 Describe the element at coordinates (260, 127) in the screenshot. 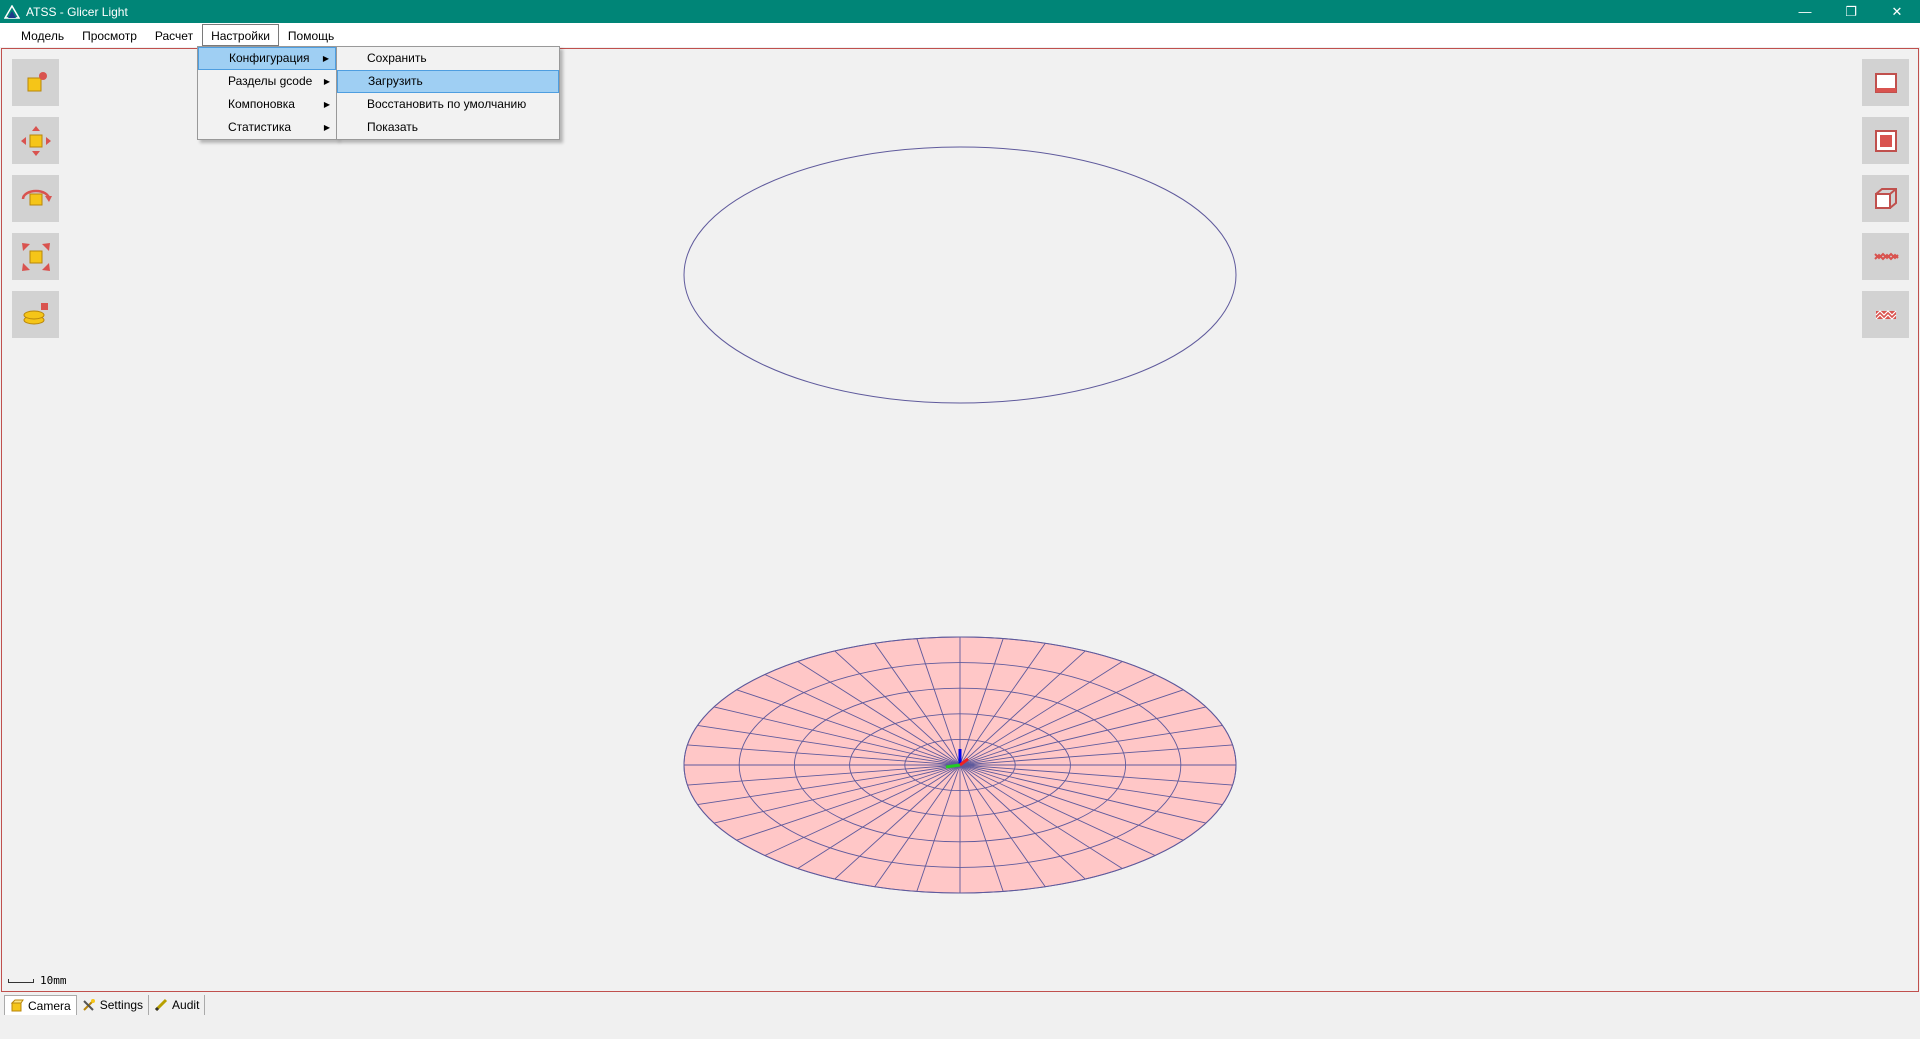

I see `menu-item-statistics-label: Статистика` at that location.